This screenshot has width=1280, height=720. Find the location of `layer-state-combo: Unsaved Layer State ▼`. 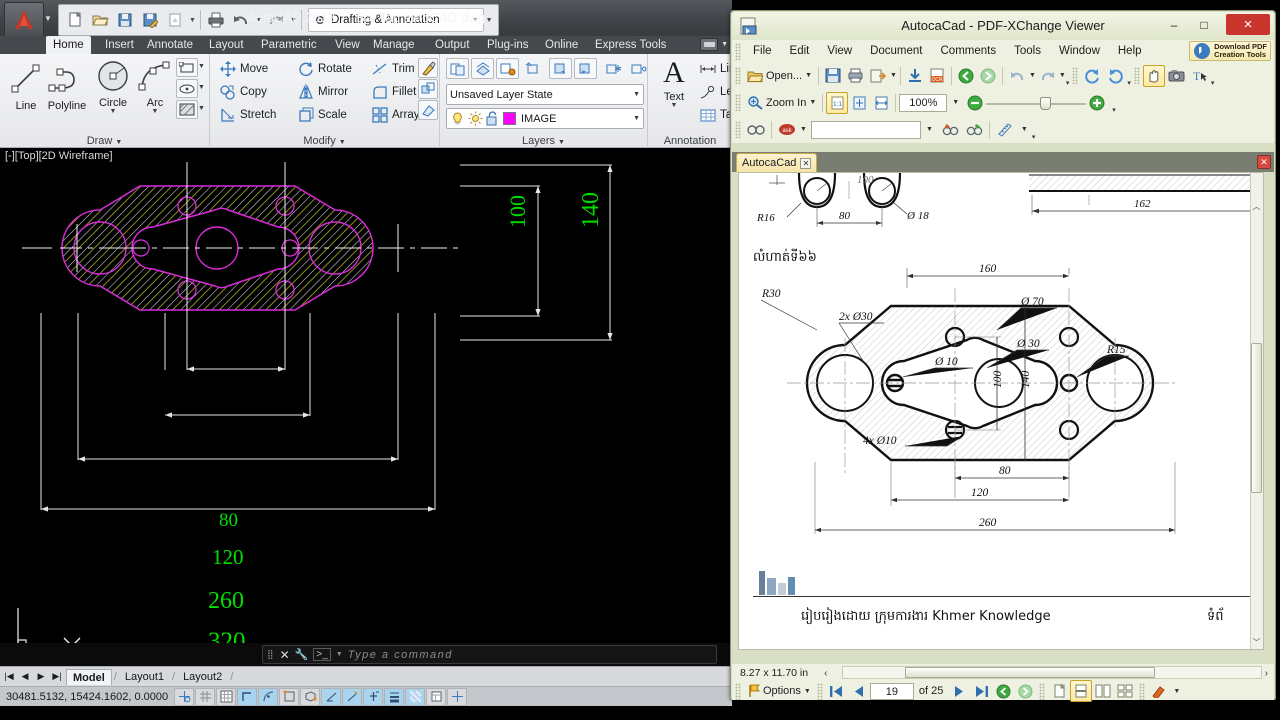

layer-state-combo: Unsaved Layer State ▼ is located at coordinates (545, 94).